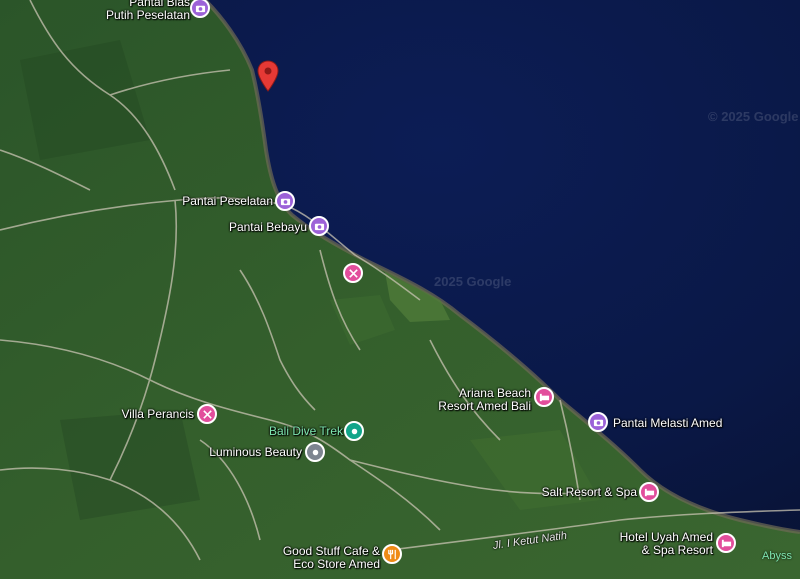 The height and width of the screenshot is (579, 800). I want to click on place-label-hotel-uyah: Hotel Uyah Amed & Spa Resort, so click(656, 544).